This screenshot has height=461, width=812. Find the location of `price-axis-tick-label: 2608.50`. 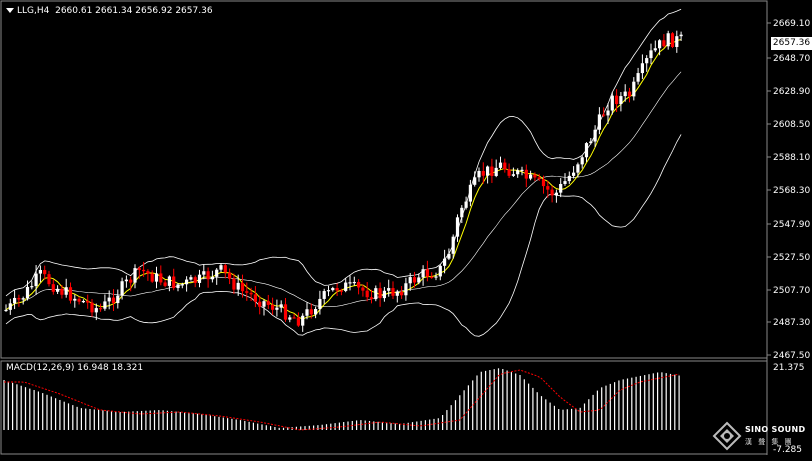

price-axis-tick-label: 2608.50 is located at coordinates (791, 125).